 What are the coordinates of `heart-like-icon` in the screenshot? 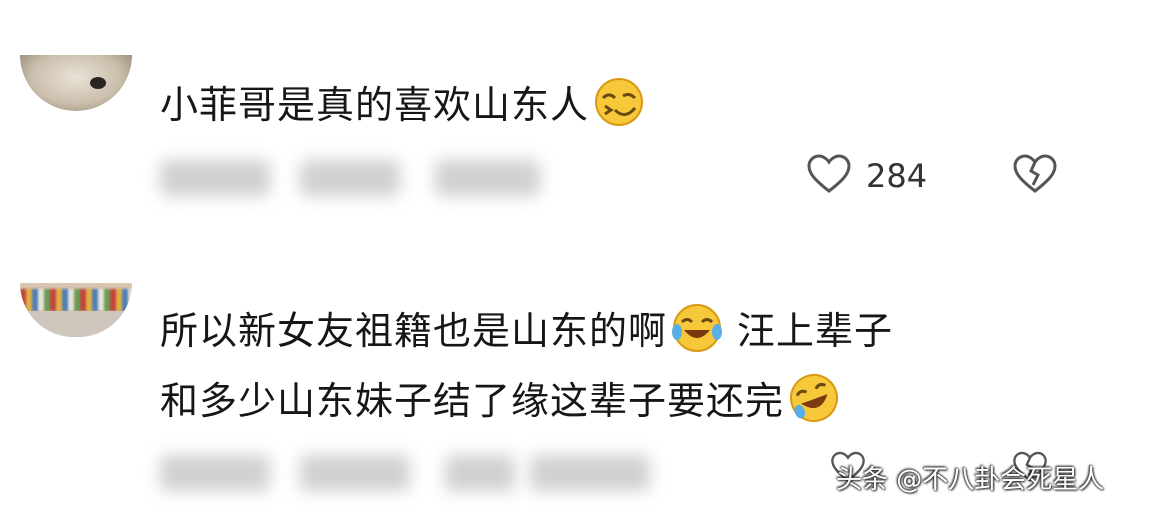 It's located at (829, 174).